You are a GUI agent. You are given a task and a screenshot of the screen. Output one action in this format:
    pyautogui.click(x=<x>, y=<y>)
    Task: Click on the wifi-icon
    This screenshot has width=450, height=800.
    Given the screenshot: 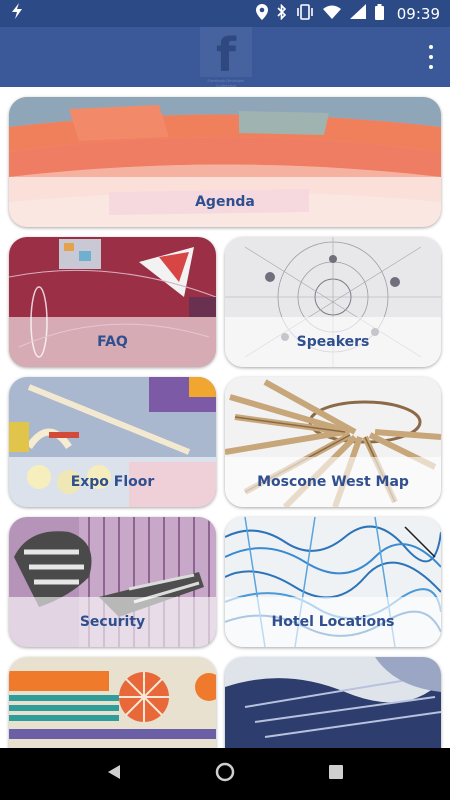 What is the action you would take?
    pyautogui.click(x=331, y=14)
    